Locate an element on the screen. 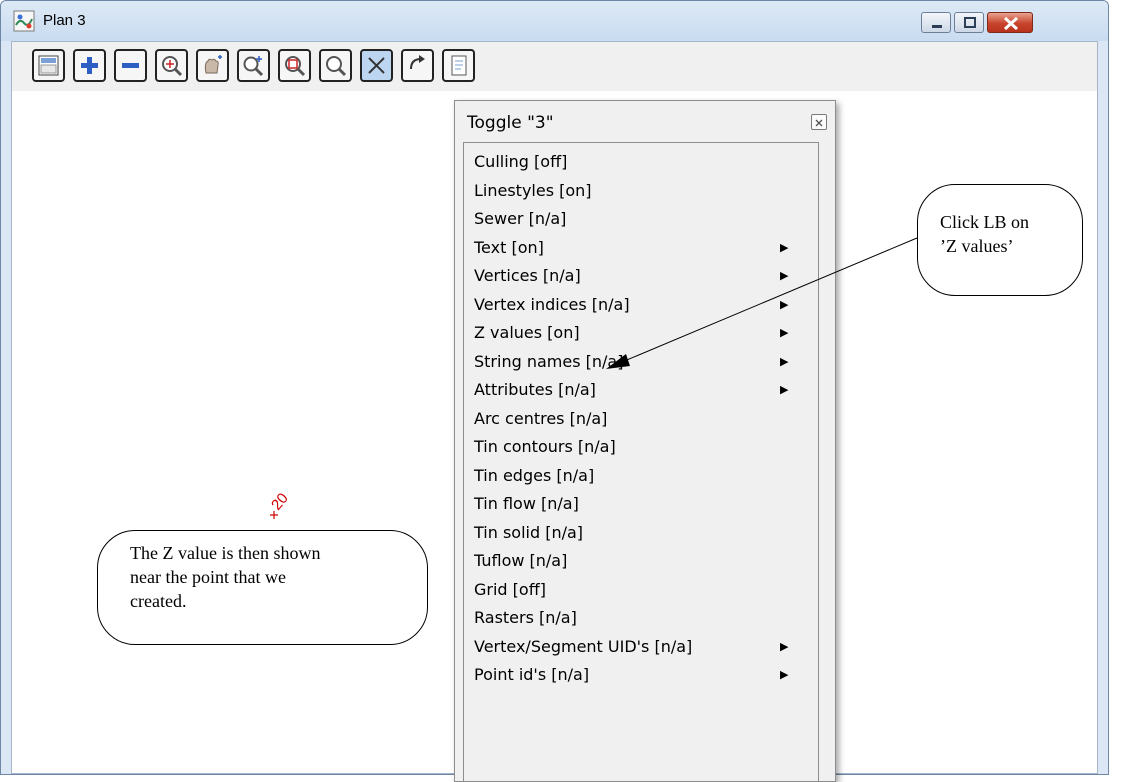 The image size is (1121, 782). point-marker: 20 is located at coordinates (280, 504).